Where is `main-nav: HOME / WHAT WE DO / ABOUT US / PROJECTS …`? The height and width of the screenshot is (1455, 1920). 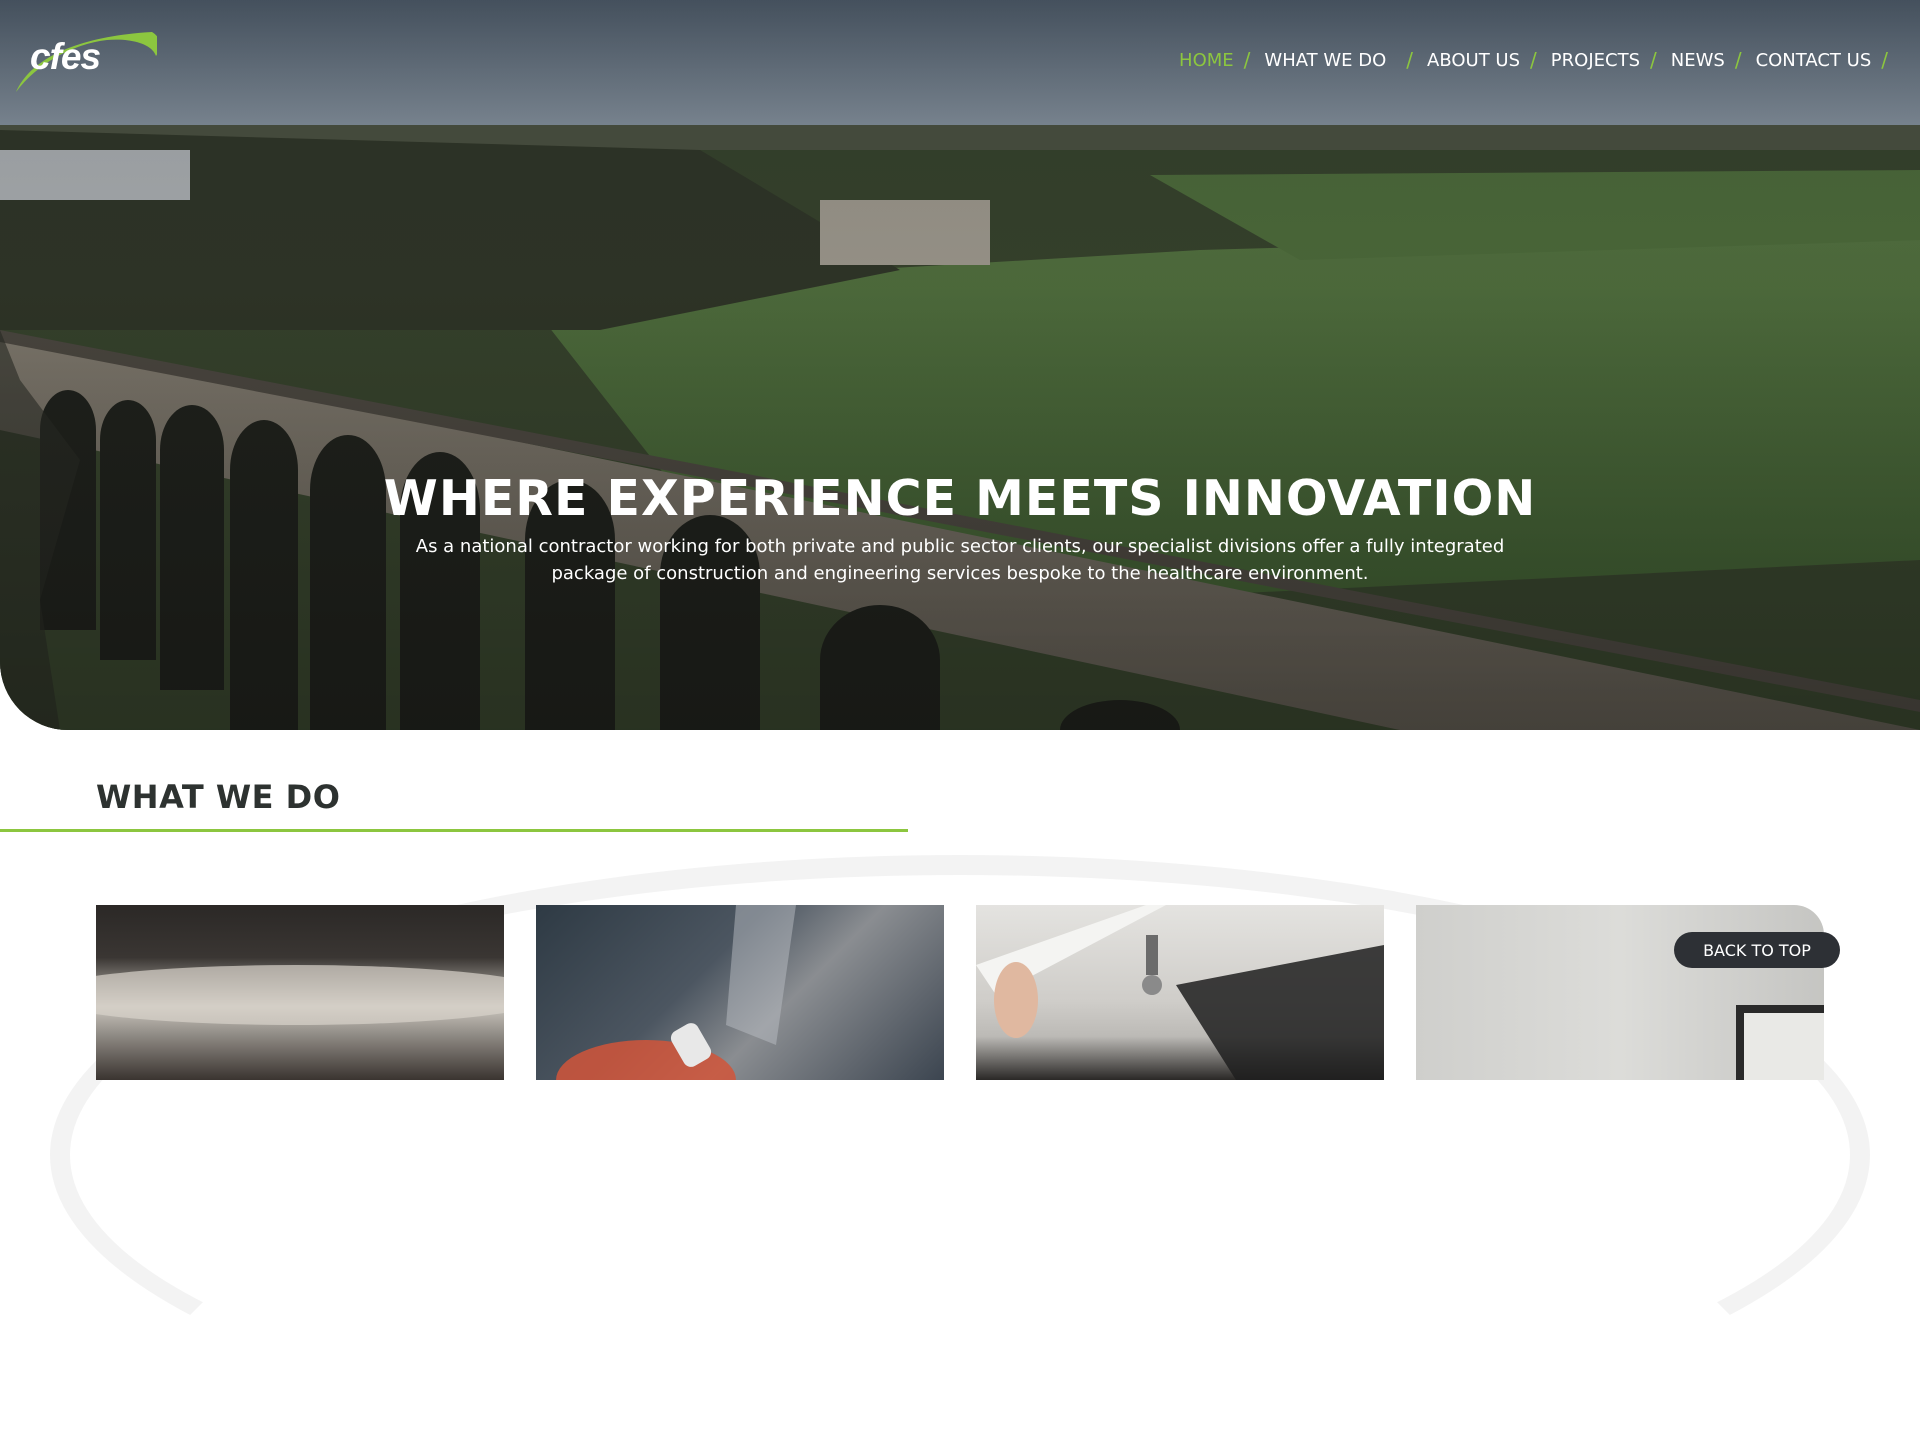
main-nav: HOME / WHAT WE DO / ABOUT US / PROJECTS … is located at coordinates (1538, 60).